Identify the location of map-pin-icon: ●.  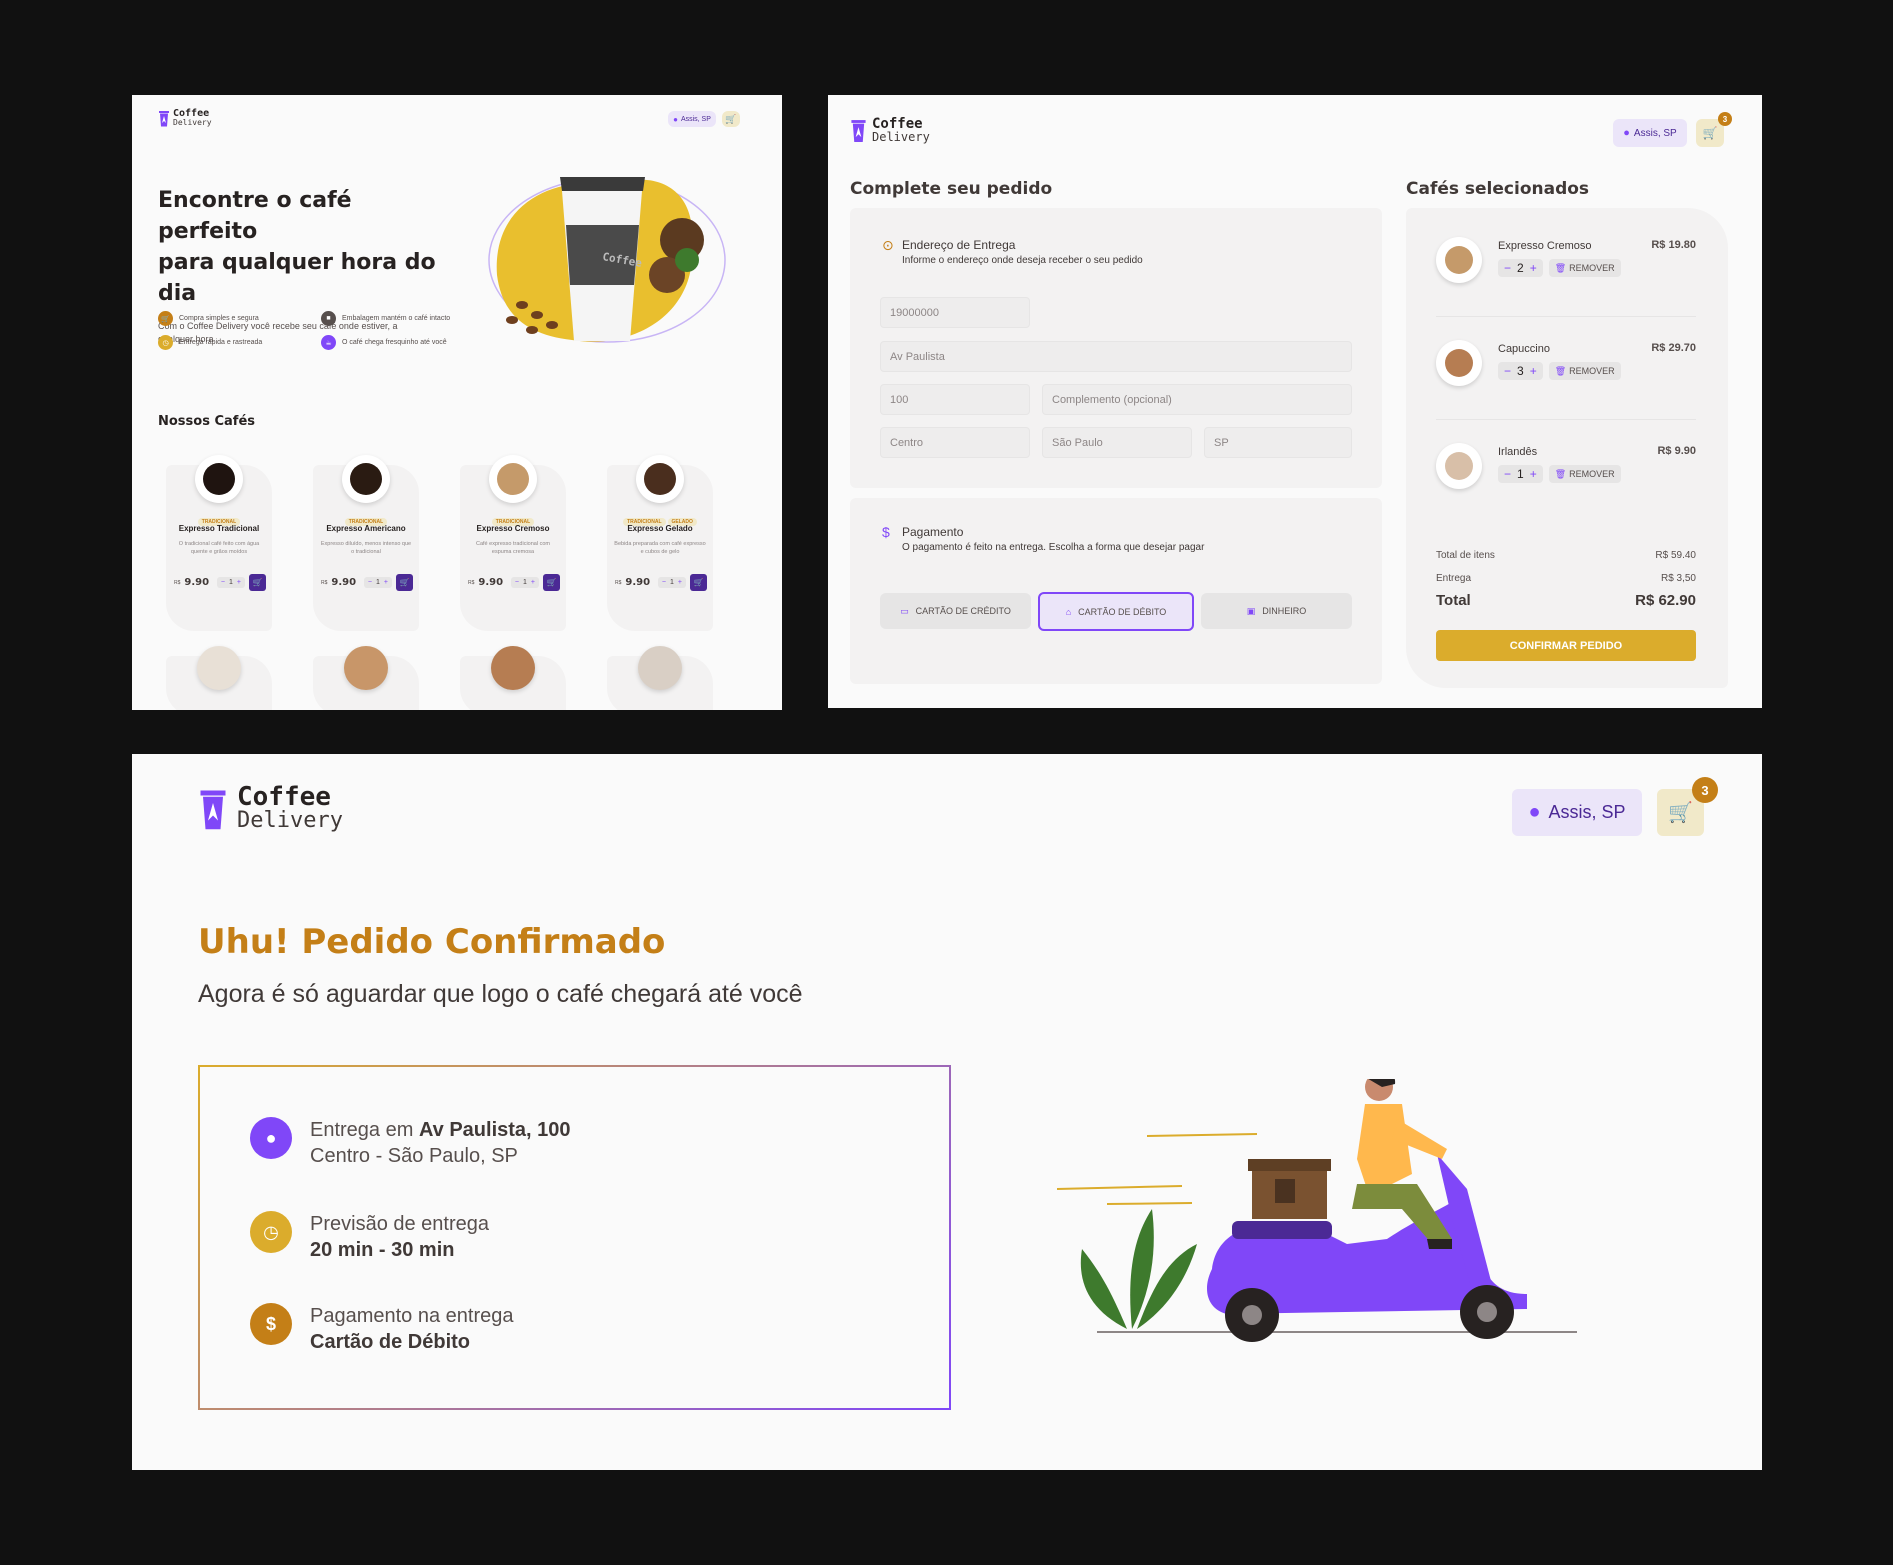
(675, 119).